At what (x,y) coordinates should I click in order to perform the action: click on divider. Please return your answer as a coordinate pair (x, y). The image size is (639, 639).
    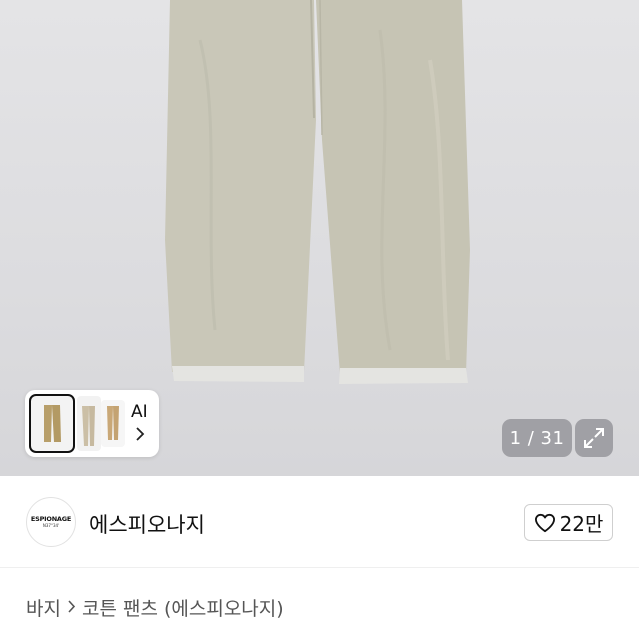
    Looking at the image, I should click on (319, 567).